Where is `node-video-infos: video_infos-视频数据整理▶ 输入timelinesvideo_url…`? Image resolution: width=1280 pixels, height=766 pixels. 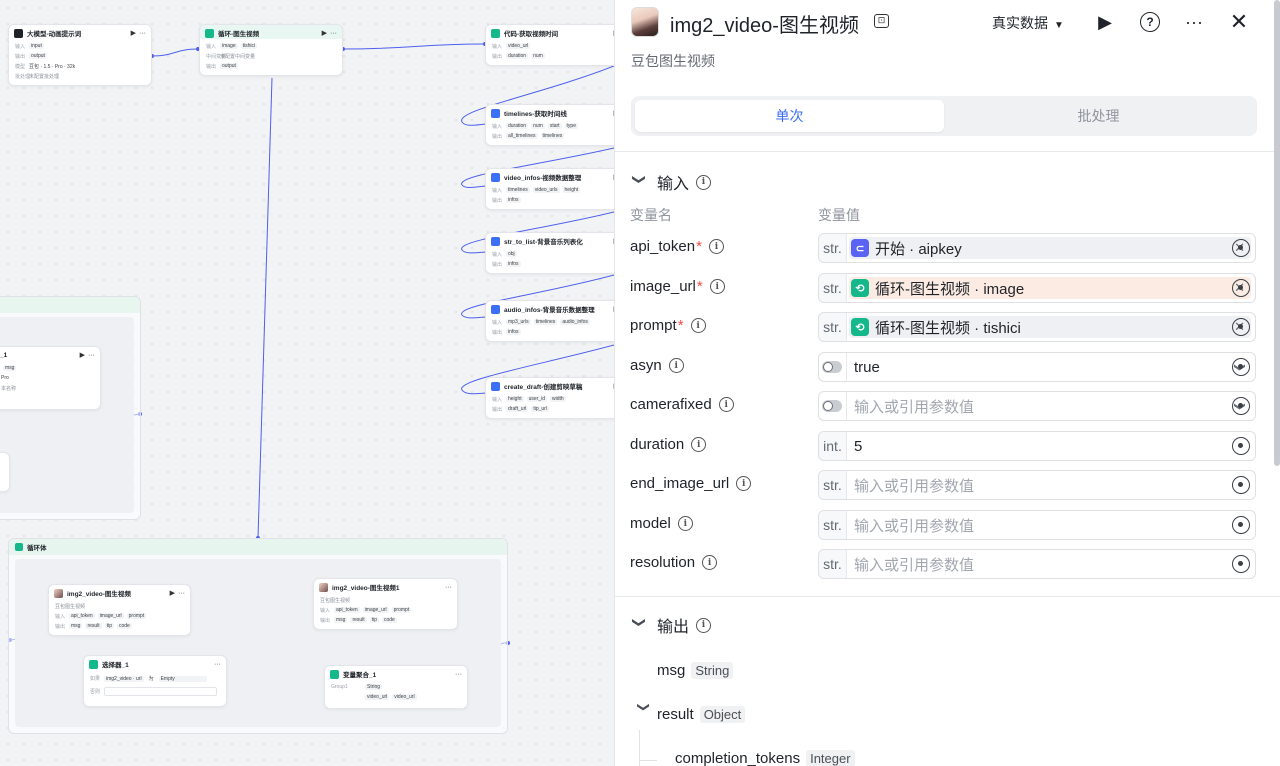
node-video-infos: video_infos-视频数据整理▶ 输入timelinesvideo_url… is located at coordinates (549, 189).